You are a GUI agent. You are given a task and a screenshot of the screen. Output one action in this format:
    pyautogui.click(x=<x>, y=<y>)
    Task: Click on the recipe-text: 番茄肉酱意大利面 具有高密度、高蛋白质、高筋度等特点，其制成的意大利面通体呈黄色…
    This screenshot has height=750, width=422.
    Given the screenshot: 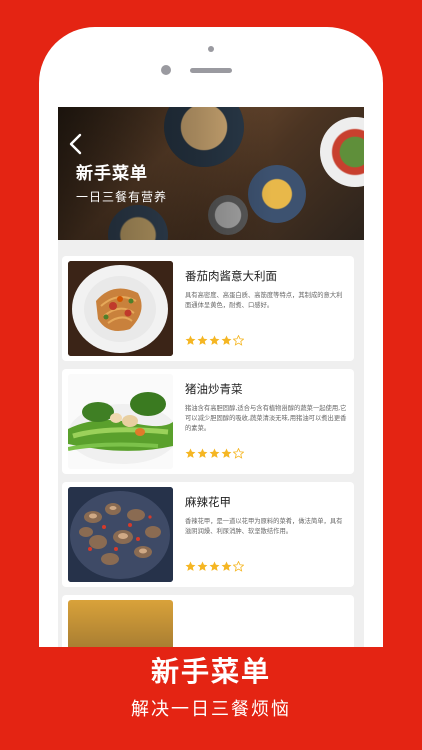 What is the action you would take?
    pyautogui.click(x=266, y=294)
    